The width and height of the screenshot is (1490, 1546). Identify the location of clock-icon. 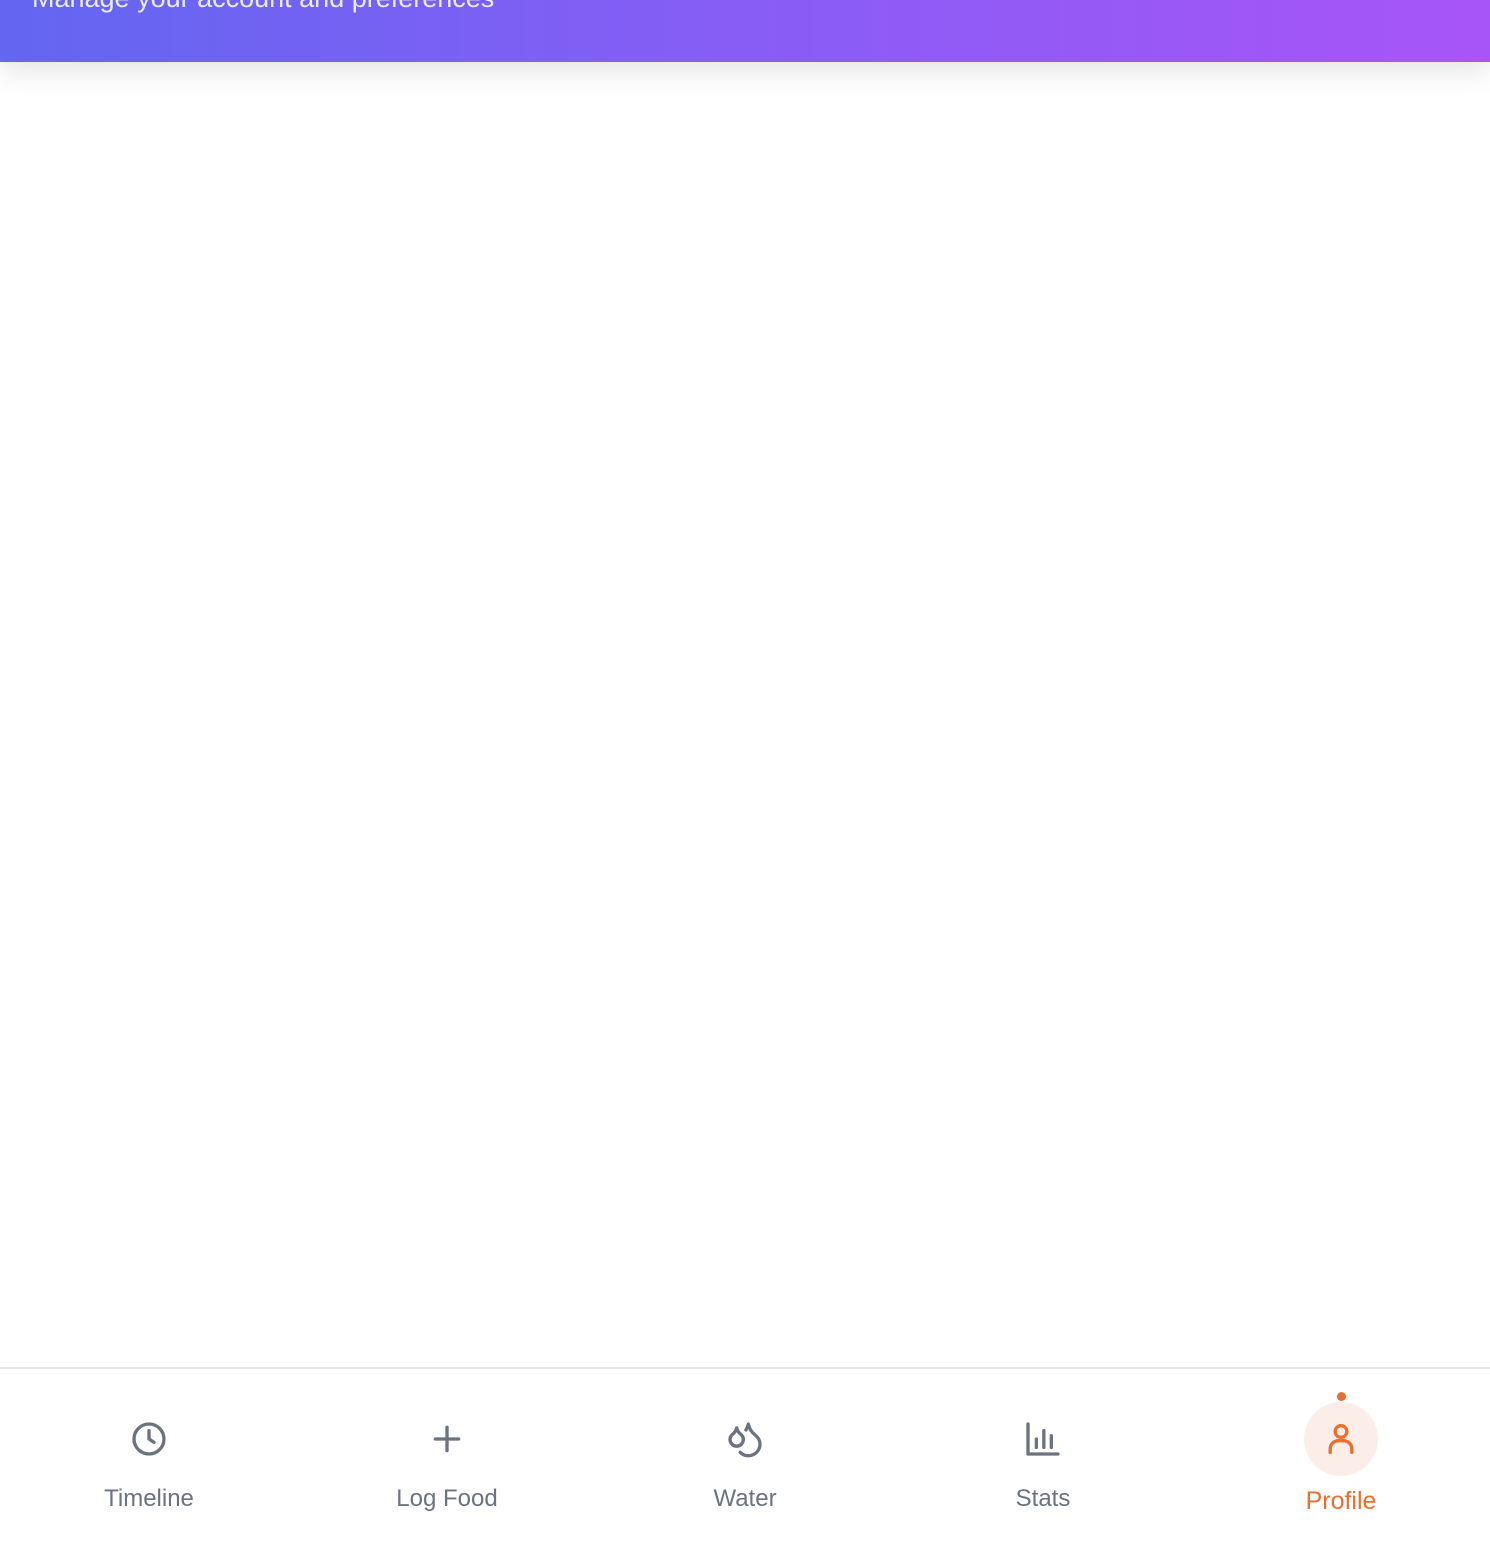
(149, 1439).